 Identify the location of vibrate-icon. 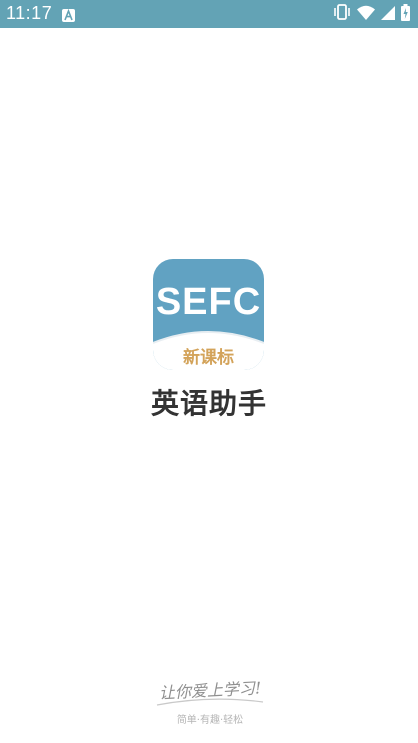
(342, 14).